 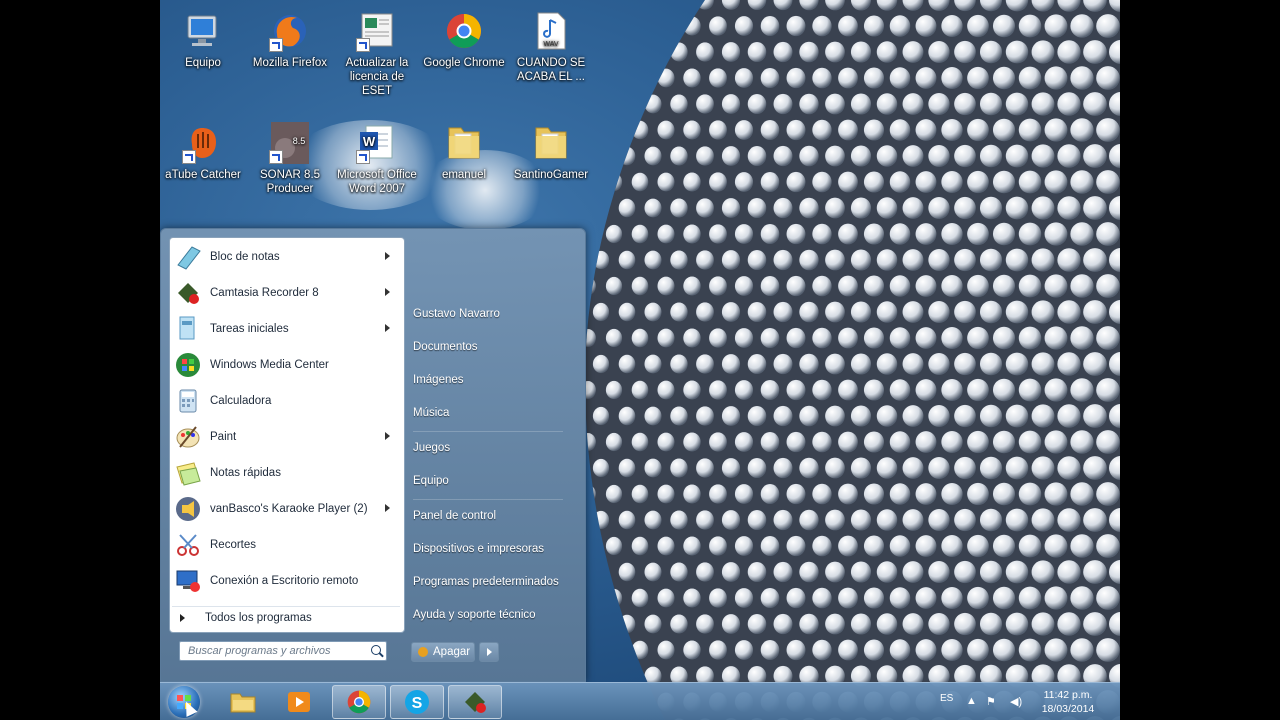 I want to click on start-link-user: Gustavo Navarro, so click(x=456, y=314).